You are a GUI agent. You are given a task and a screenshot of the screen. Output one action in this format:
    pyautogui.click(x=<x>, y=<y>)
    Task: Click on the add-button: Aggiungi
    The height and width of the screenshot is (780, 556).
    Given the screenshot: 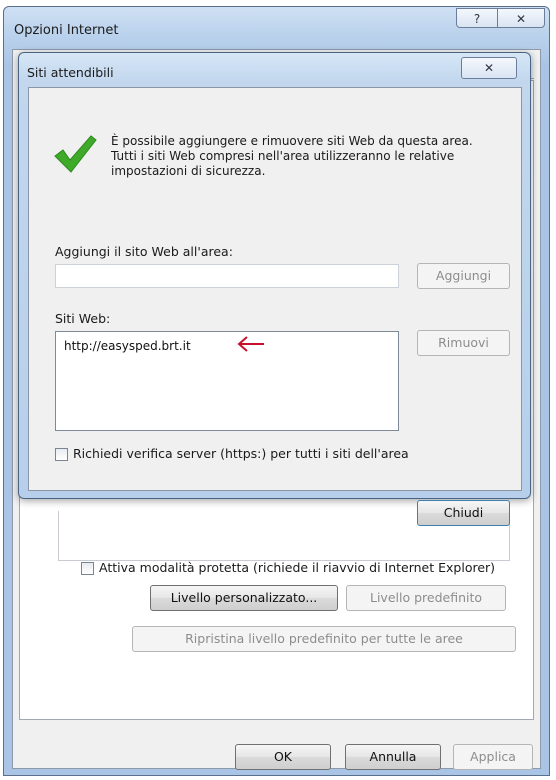 What is the action you would take?
    pyautogui.click(x=463, y=276)
    